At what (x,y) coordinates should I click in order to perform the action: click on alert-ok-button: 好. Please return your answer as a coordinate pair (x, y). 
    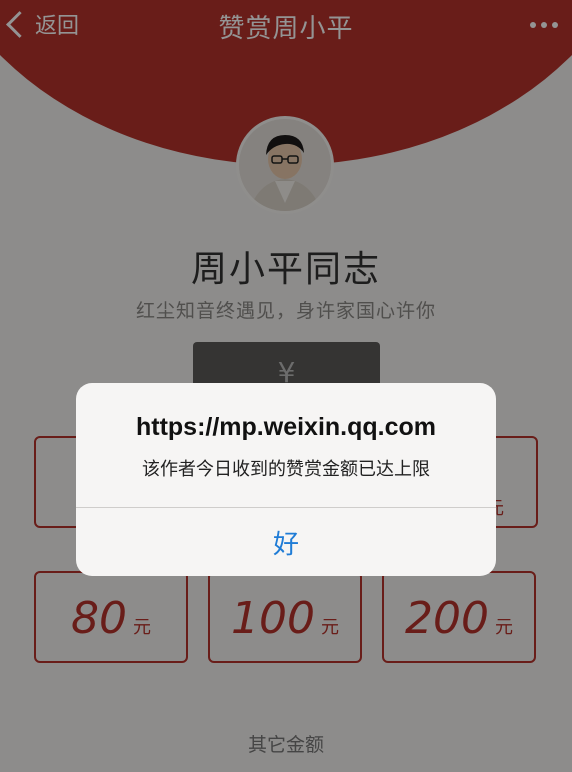
    Looking at the image, I should click on (286, 542).